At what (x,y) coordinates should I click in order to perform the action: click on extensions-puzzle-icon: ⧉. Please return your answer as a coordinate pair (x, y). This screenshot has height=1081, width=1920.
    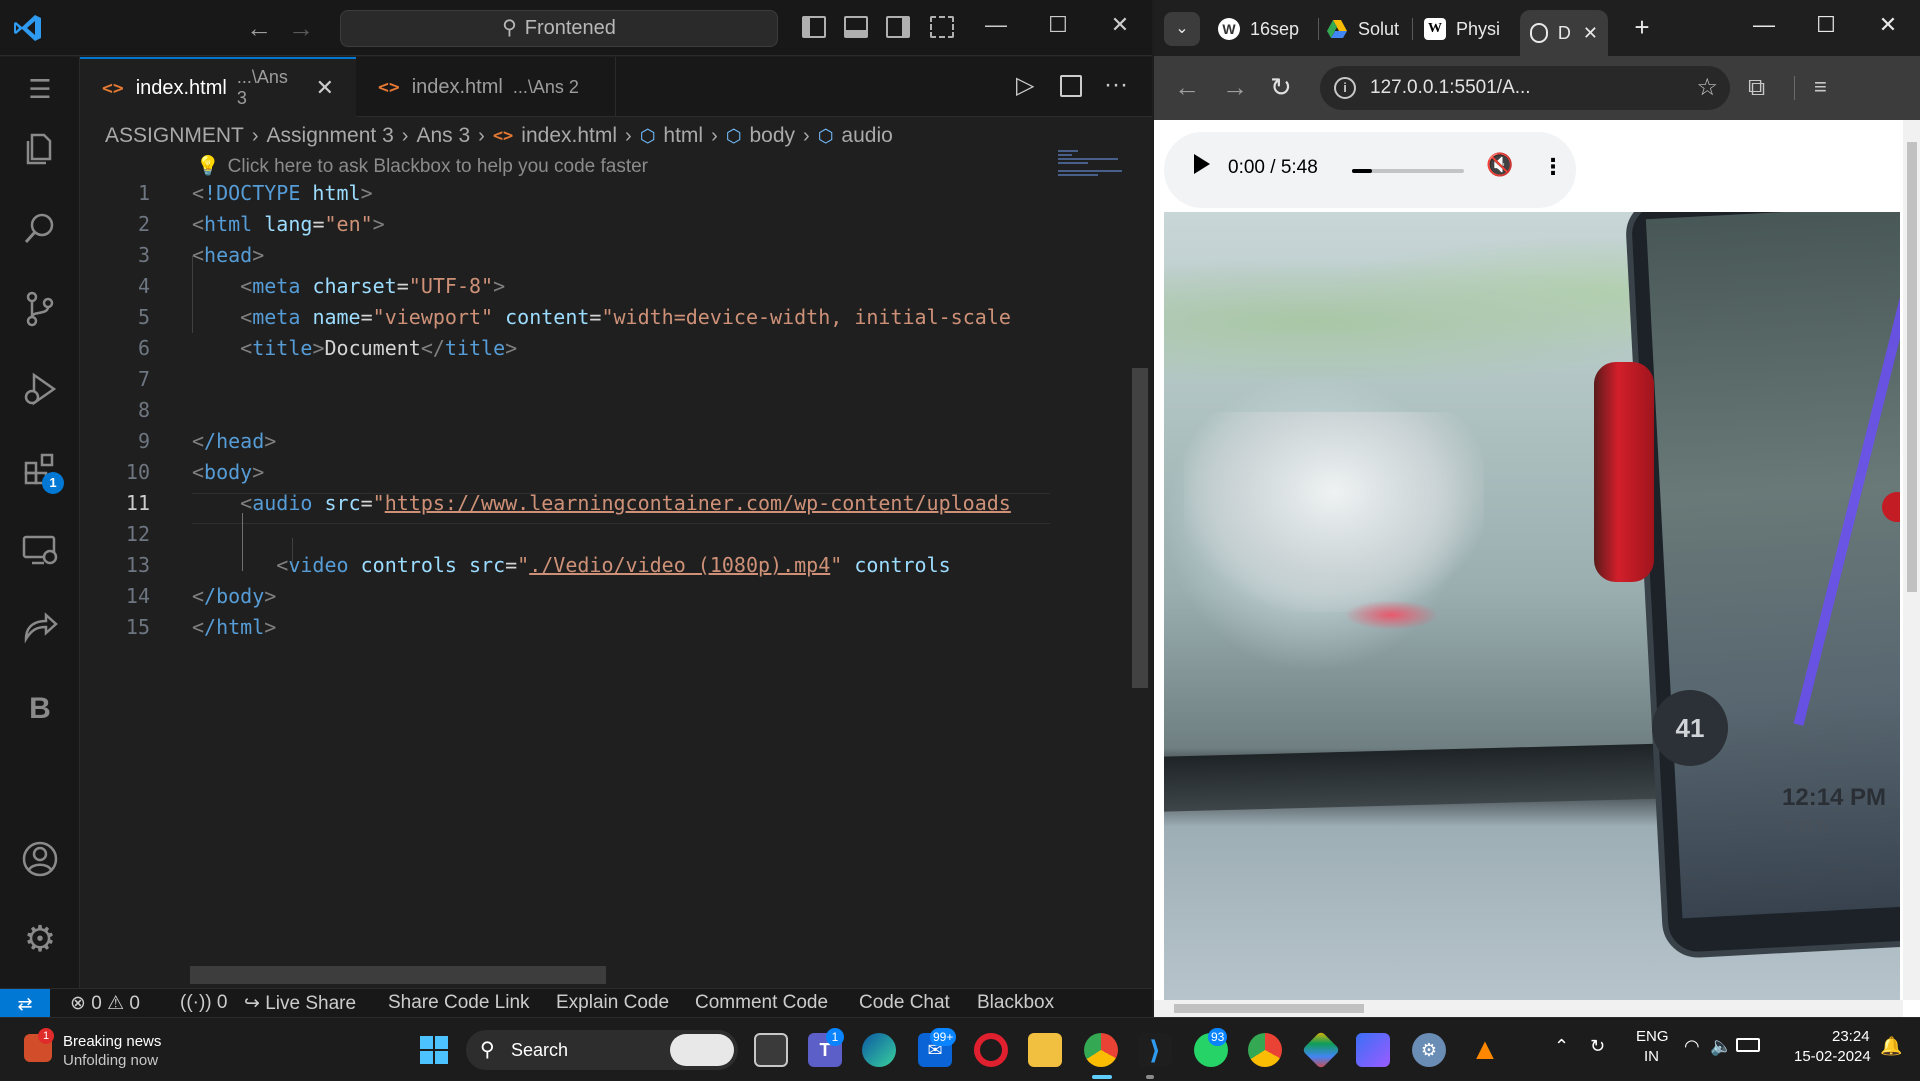
    Looking at the image, I should click on (1756, 88).